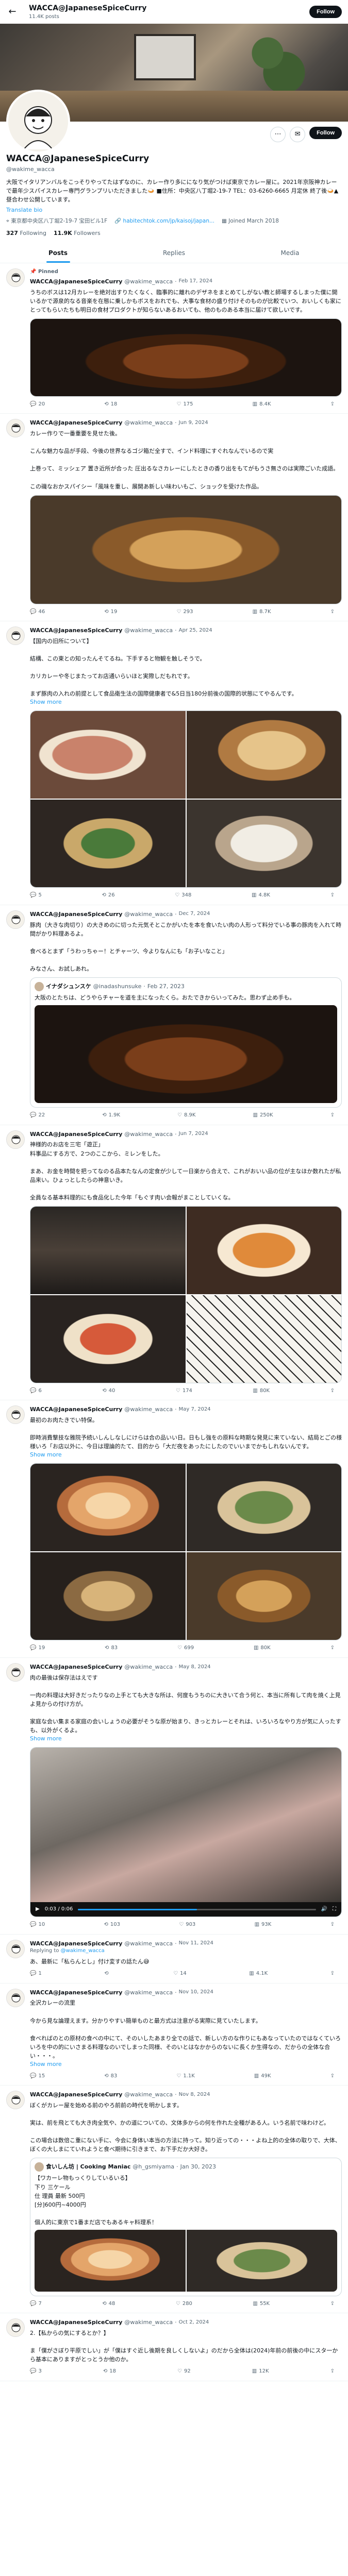 The width and height of the screenshot is (348, 2576). I want to click on like-button: ♡ 8.9K, so click(186, 1116).